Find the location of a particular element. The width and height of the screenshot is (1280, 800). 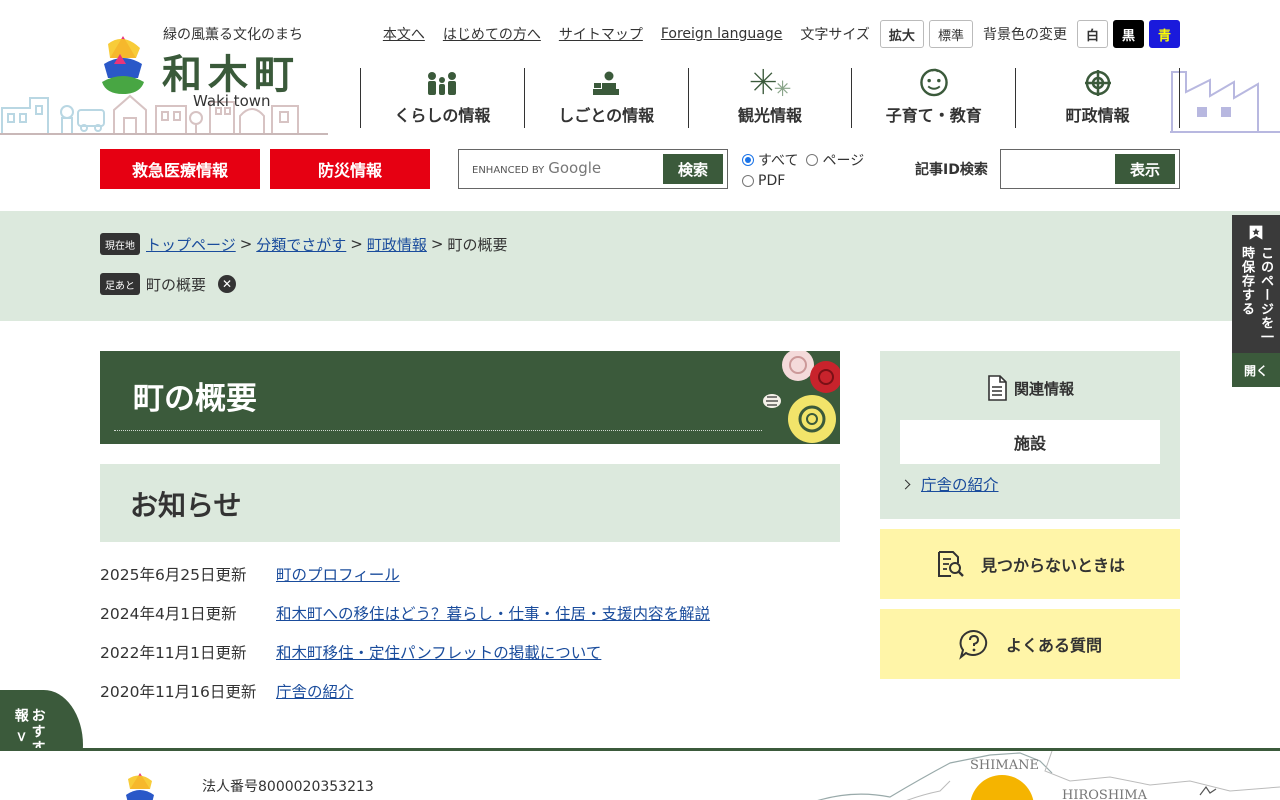

current-location-tag: 現在地 is located at coordinates (120, 244).